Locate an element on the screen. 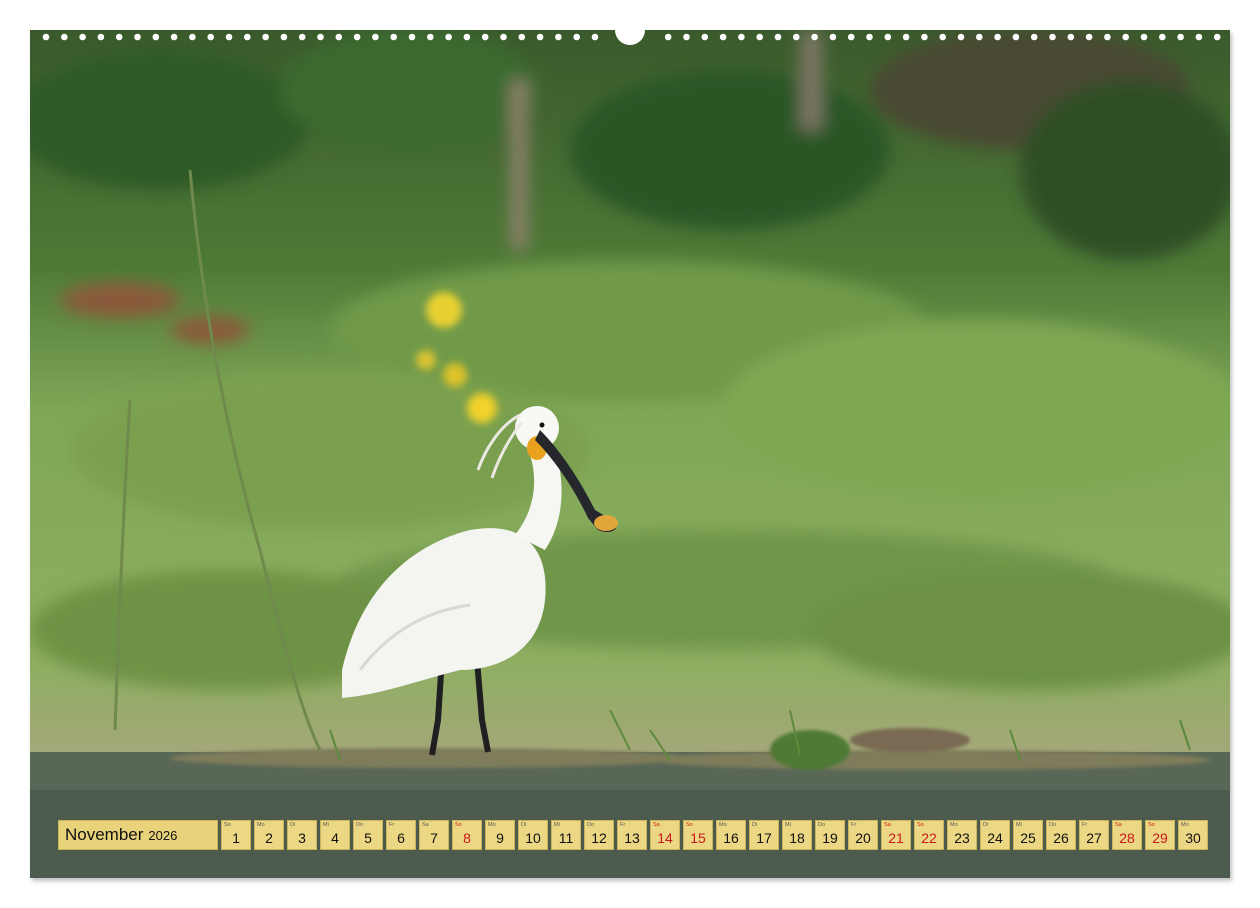  day-cell: So 15 is located at coordinates (698, 835).